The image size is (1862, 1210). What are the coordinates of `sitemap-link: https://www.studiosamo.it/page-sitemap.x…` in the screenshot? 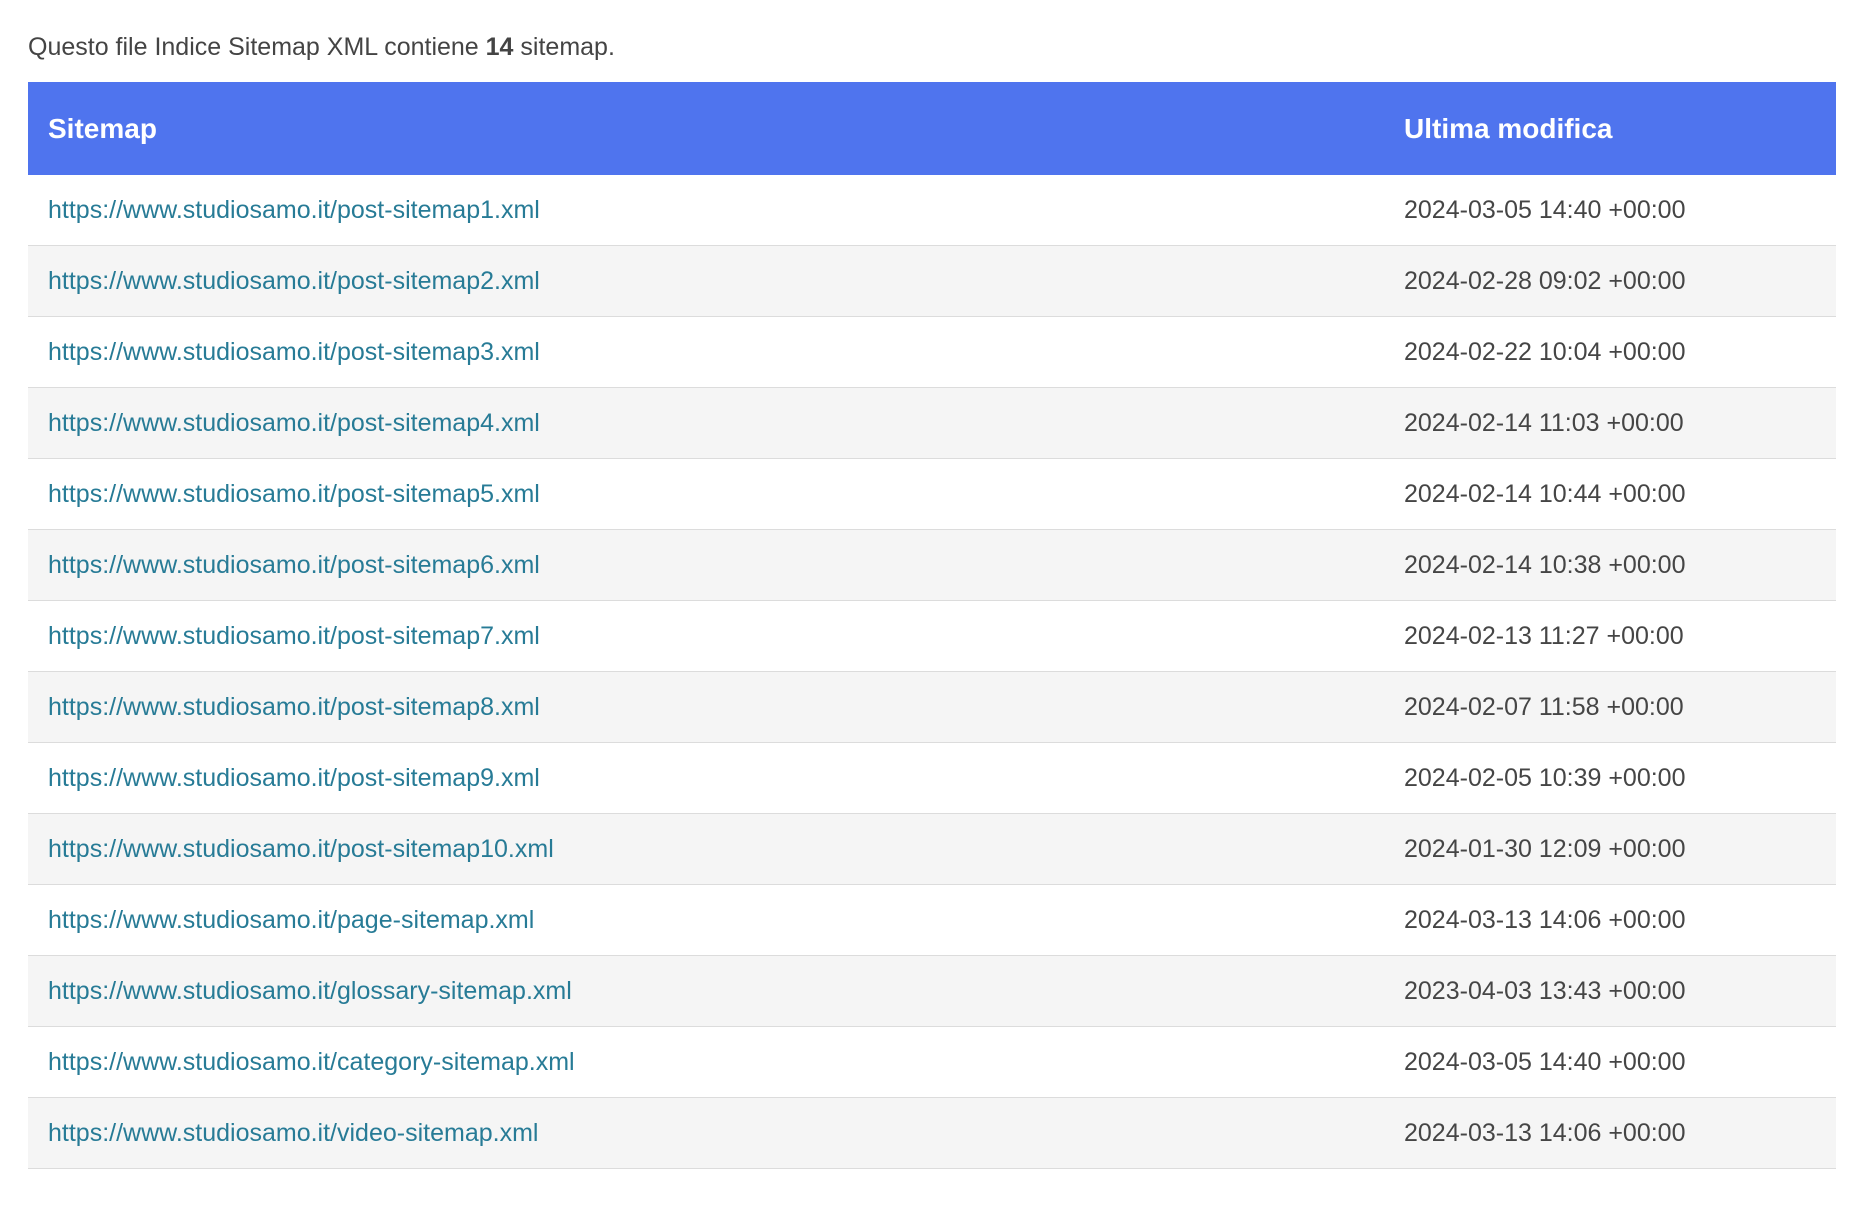 It's located at (291, 920).